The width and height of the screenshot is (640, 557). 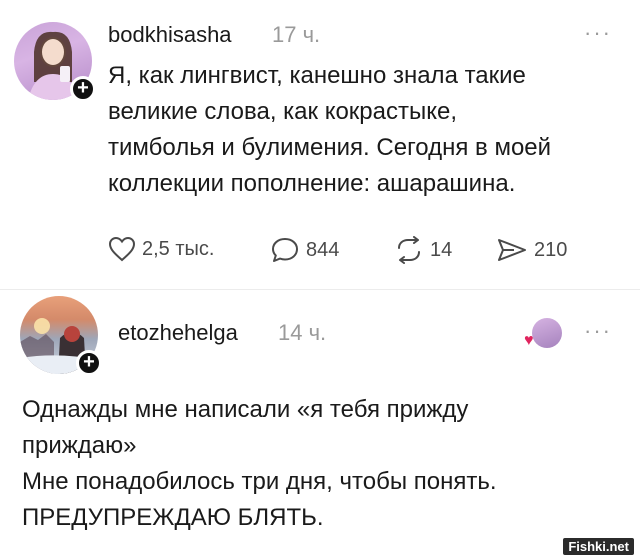 I want to click on username: bodkhisasha, so click(x=170, y=35).